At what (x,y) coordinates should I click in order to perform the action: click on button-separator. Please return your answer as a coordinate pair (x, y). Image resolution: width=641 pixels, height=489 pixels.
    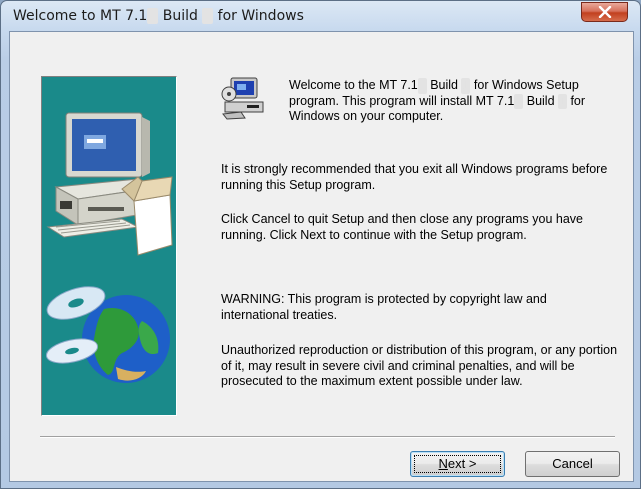
    Looking at the image, I should click on (327, 437).